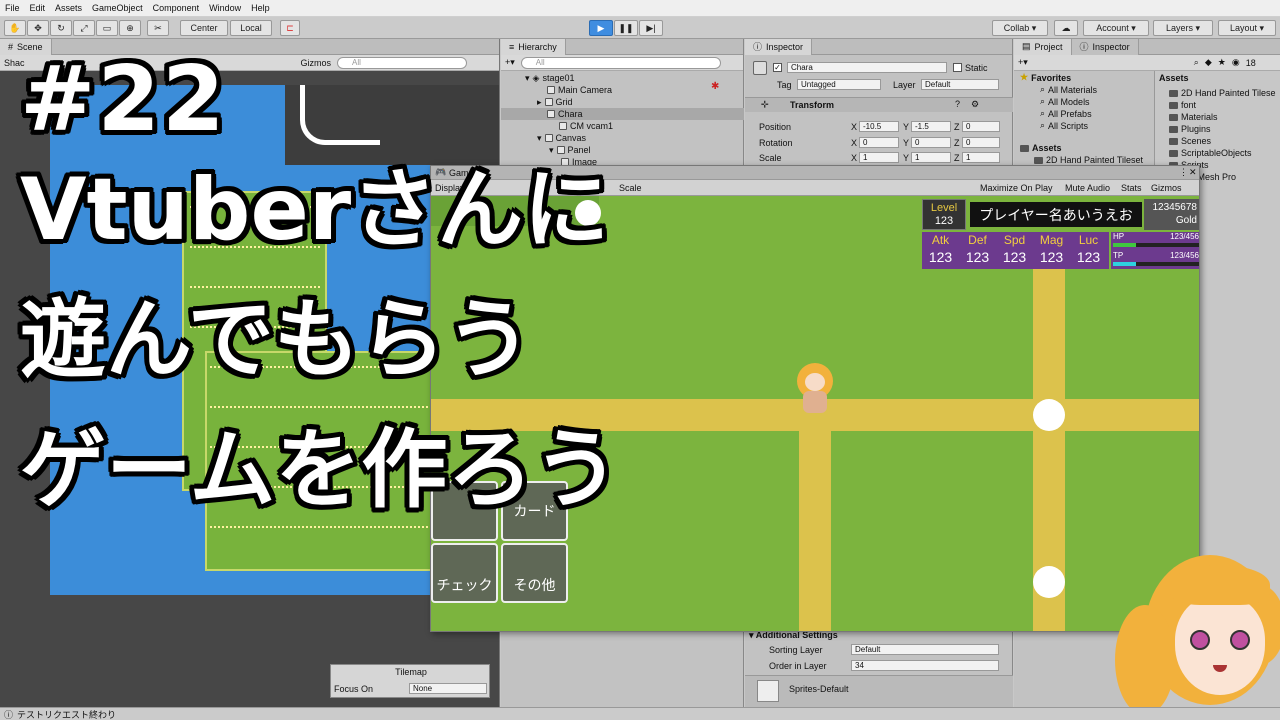 The width and height of the screenshot is (1280, 720). What do you see at coordinates (622, 114) in the screenshot?
I see `hierarchy-item-chara: Chara` at bounding box center [622, 114].